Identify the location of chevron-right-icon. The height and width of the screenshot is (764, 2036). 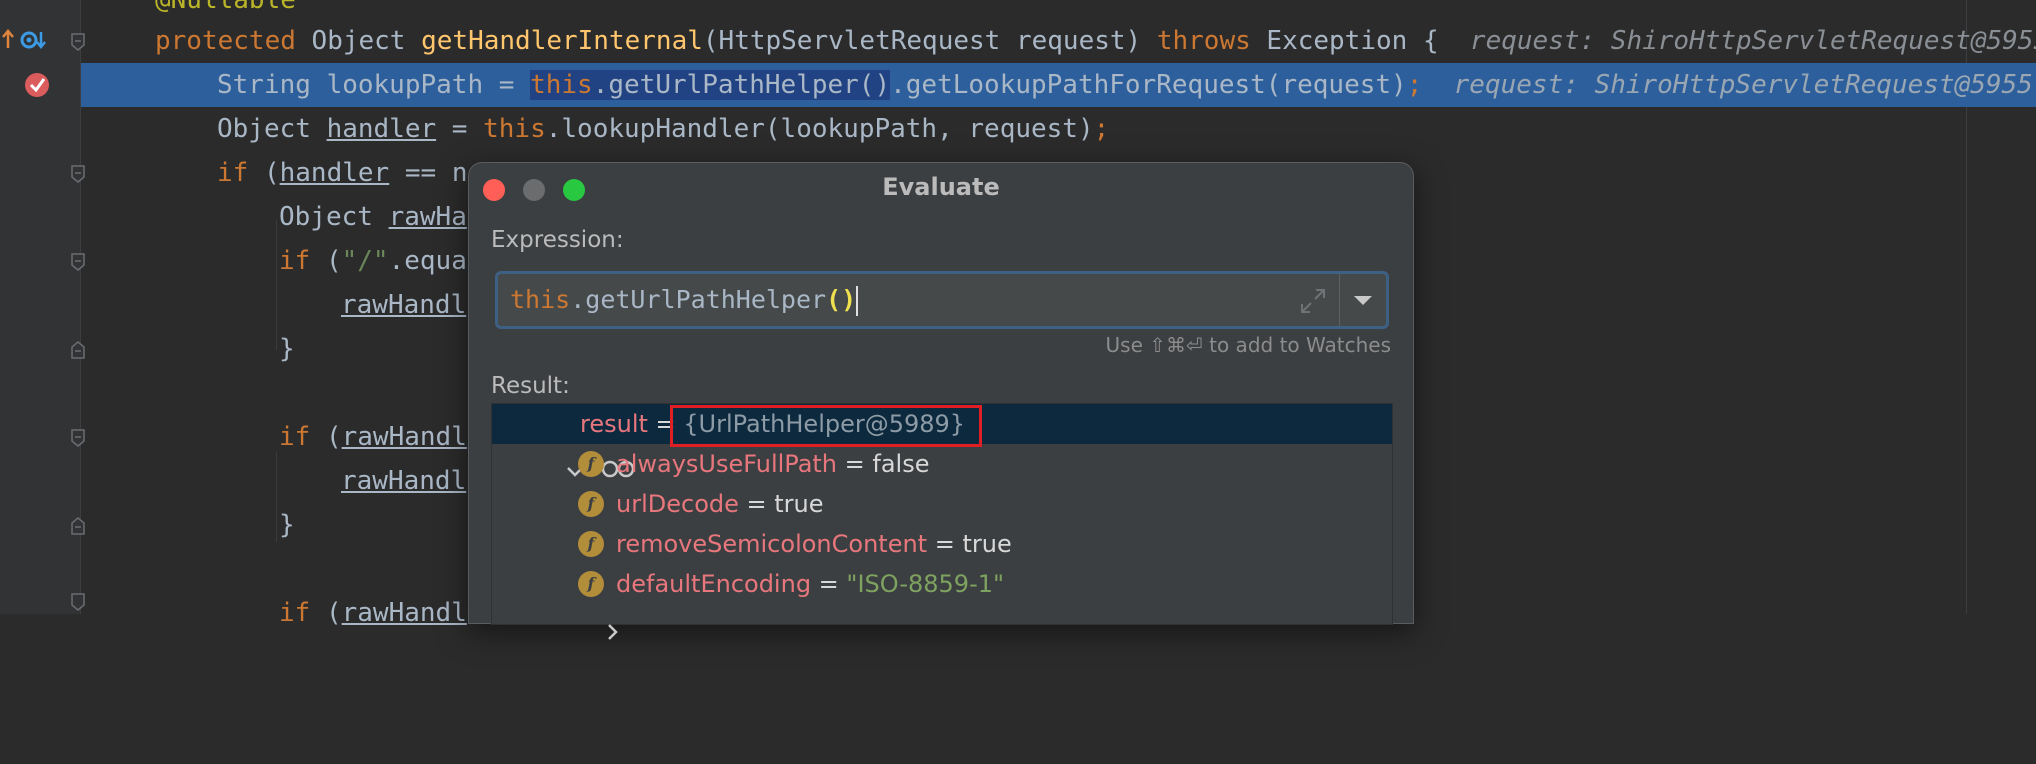
(580, 607).